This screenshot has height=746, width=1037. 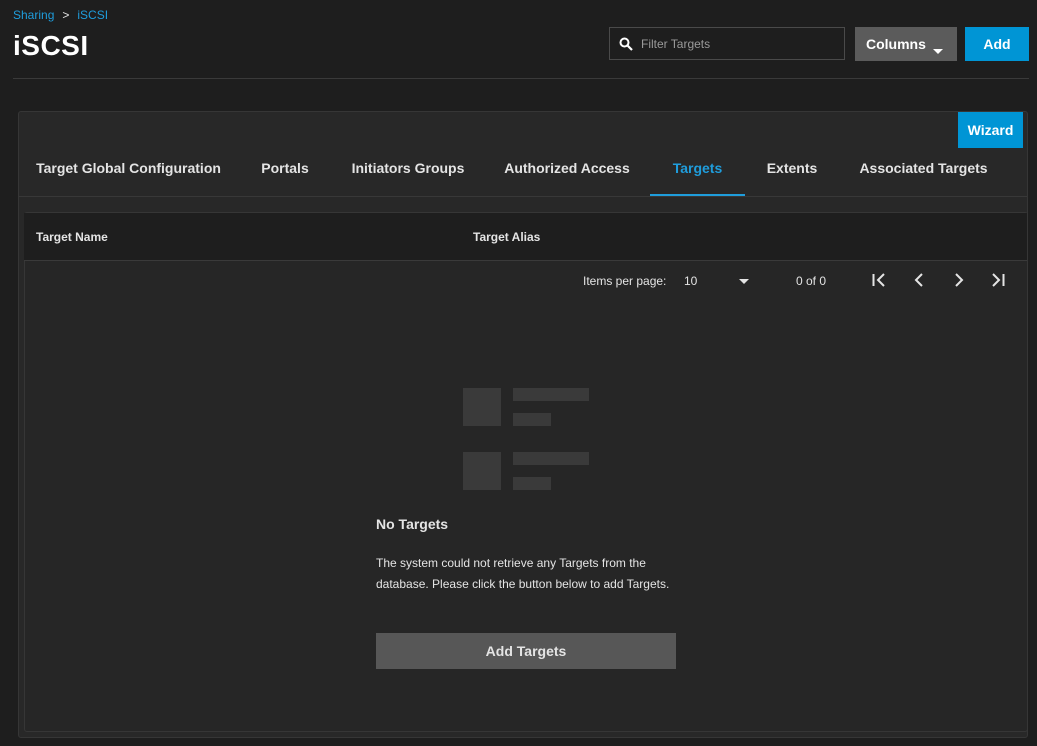 I want to click on add-targets-button: Add Targets, so click(x=526, y=651).